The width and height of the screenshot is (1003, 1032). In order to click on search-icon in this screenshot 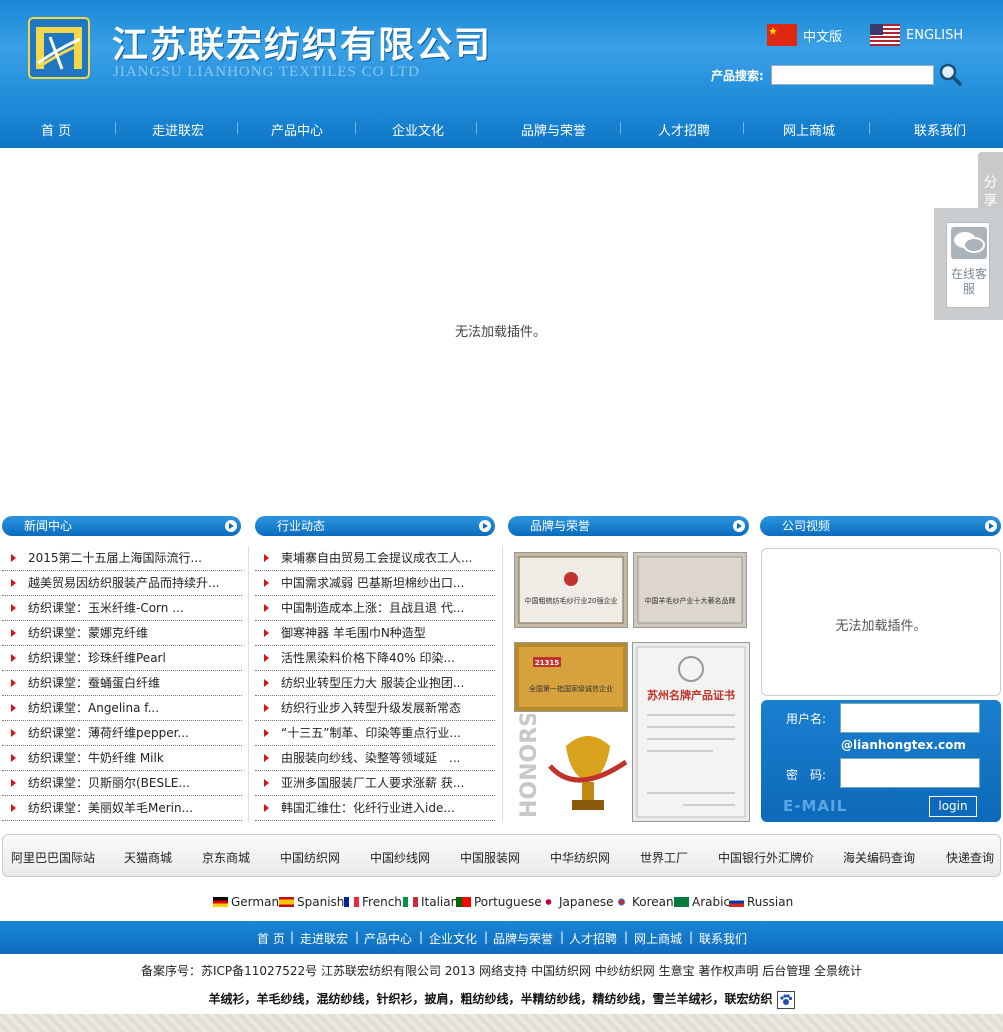, I will do `click(950, 74)`.